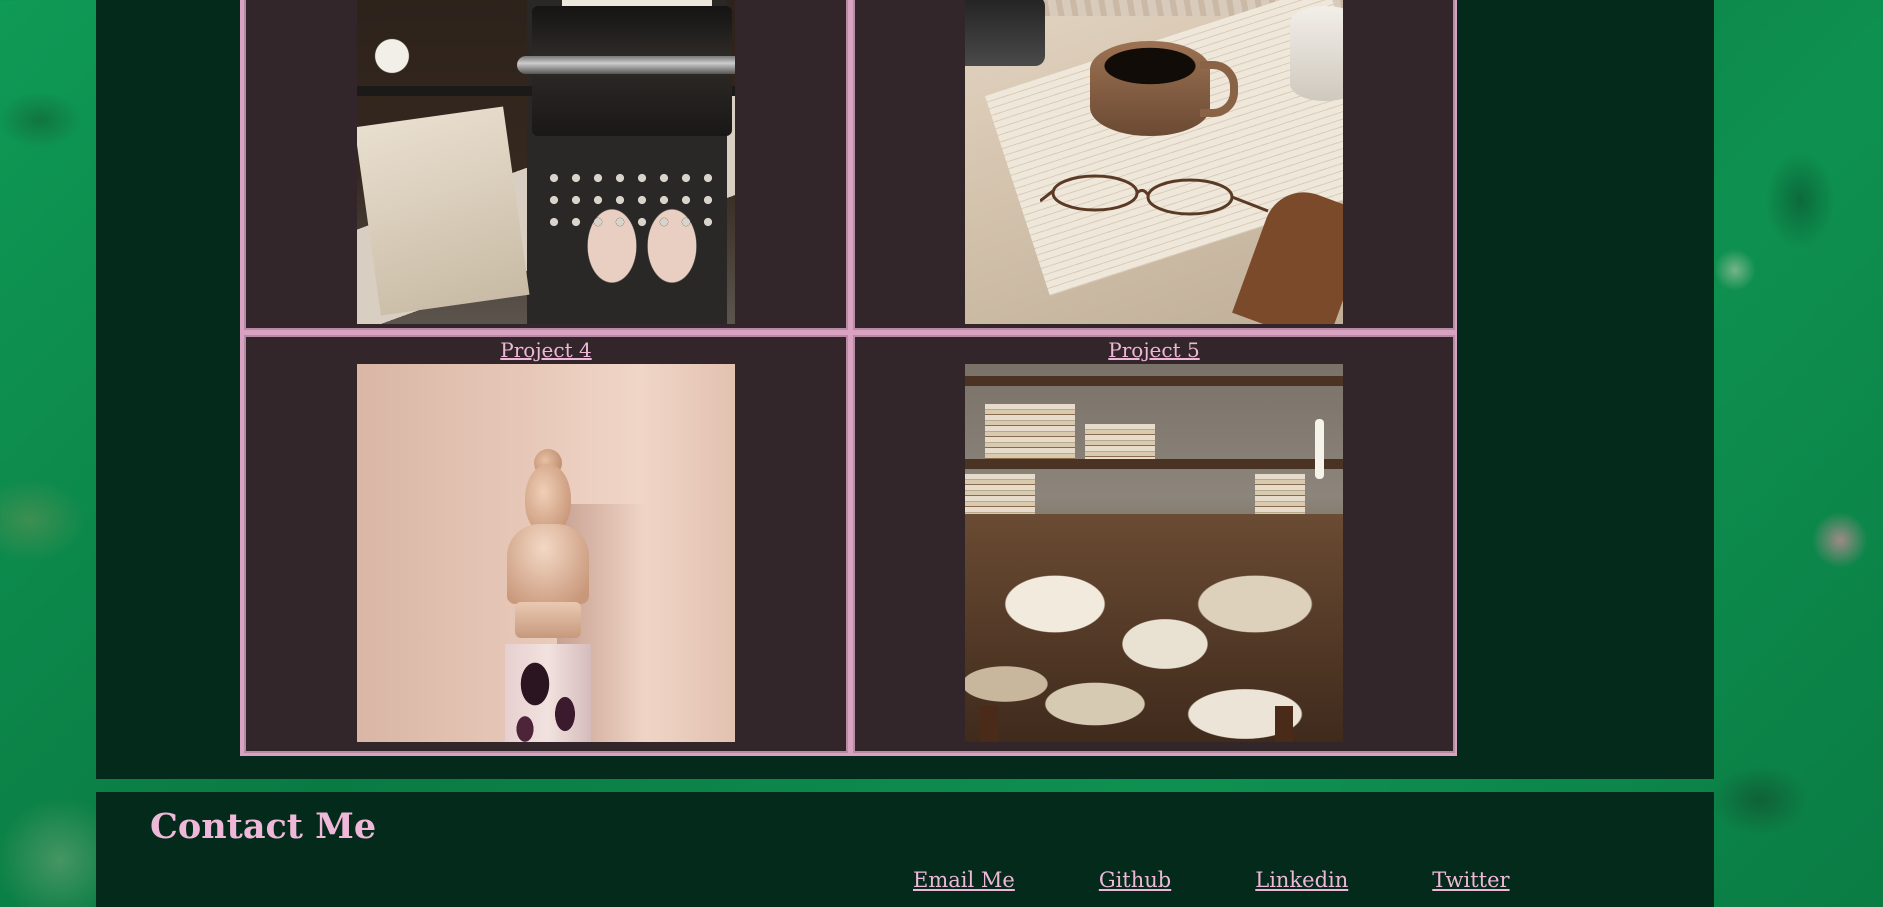 This screenshot has width=1883, height=907. Describe the element at coordinates (548, 620) in the screenshot. I see `statue-base-graphic` at that location.